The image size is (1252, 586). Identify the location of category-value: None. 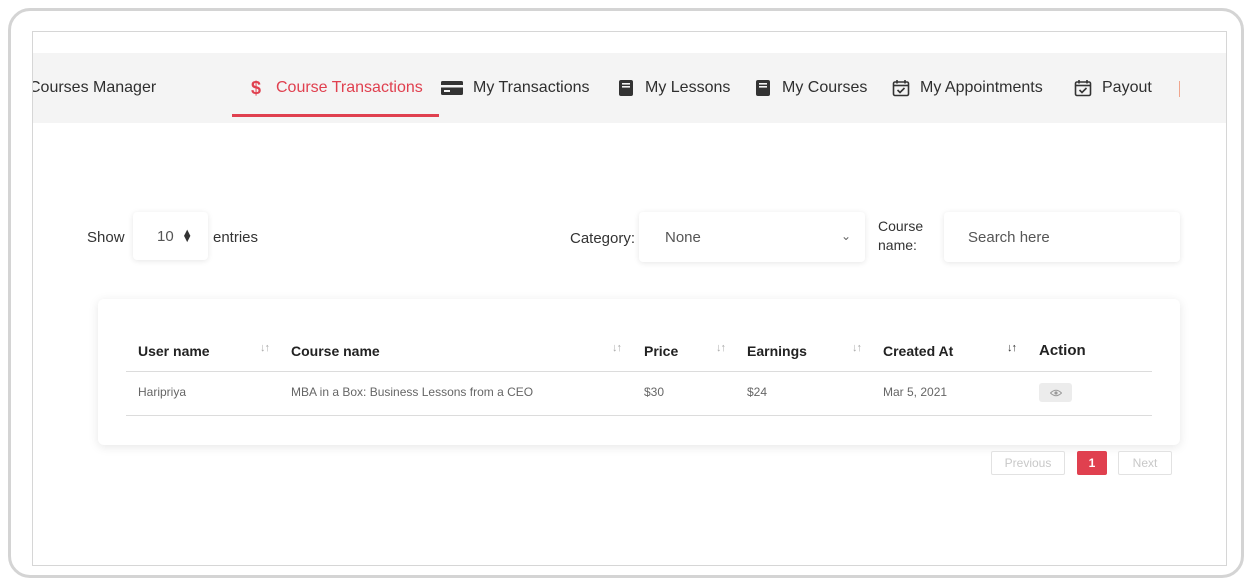
(683, 237).